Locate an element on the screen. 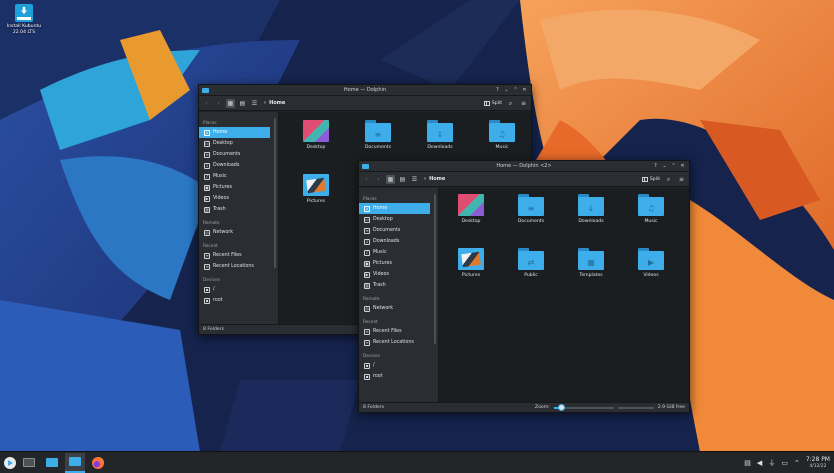 This screenshot has width=834, height=473. volume-icon: ◀ is located at coordinates (759, 463).